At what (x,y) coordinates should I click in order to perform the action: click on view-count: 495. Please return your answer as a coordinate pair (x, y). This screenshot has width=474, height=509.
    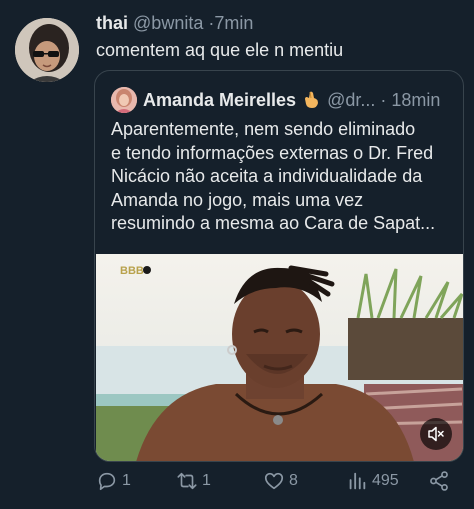
    Looking at the image, I should click on (385, 480).